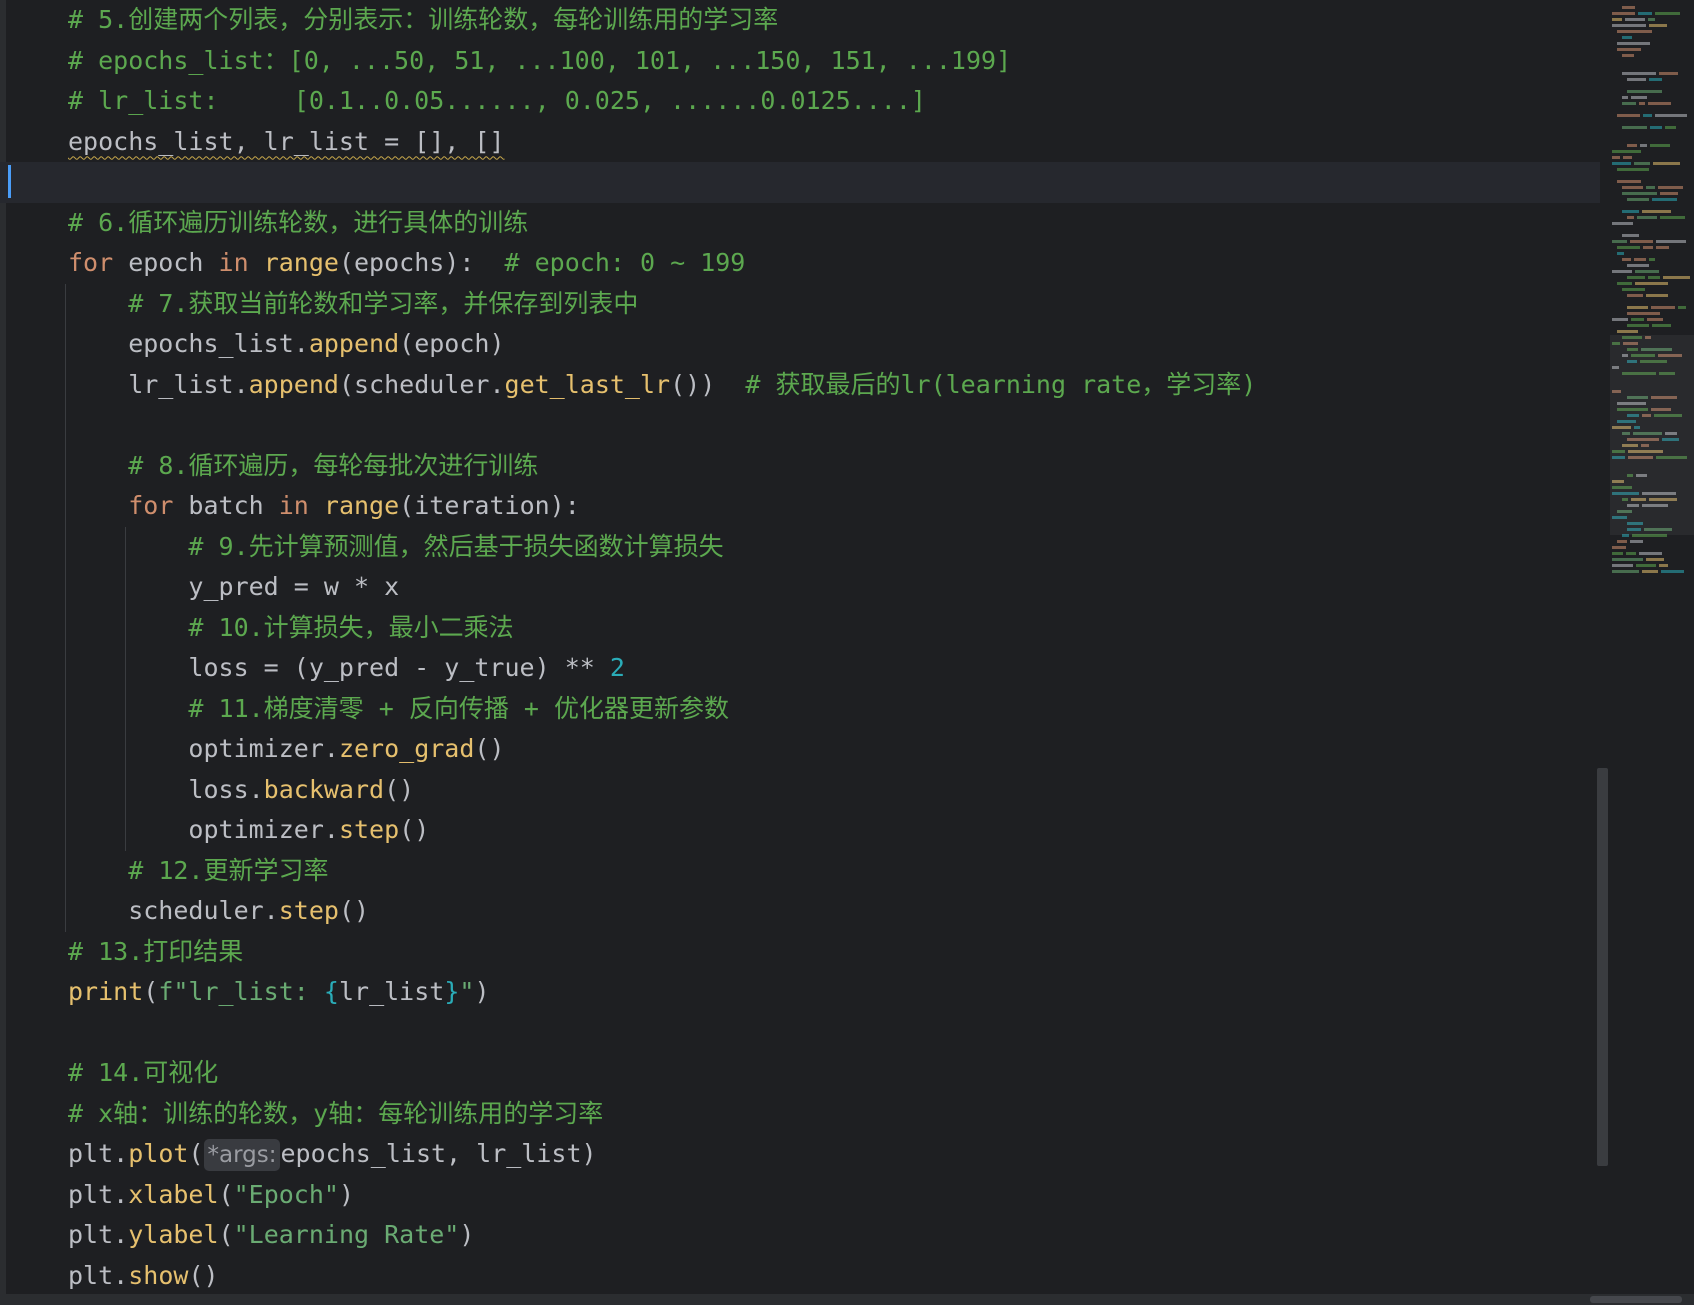 The width and height of the screenshot is (1694, 1305). Describe the element at coordinates (293, 505) in the screenshot. I see `code-token: in` at that location.